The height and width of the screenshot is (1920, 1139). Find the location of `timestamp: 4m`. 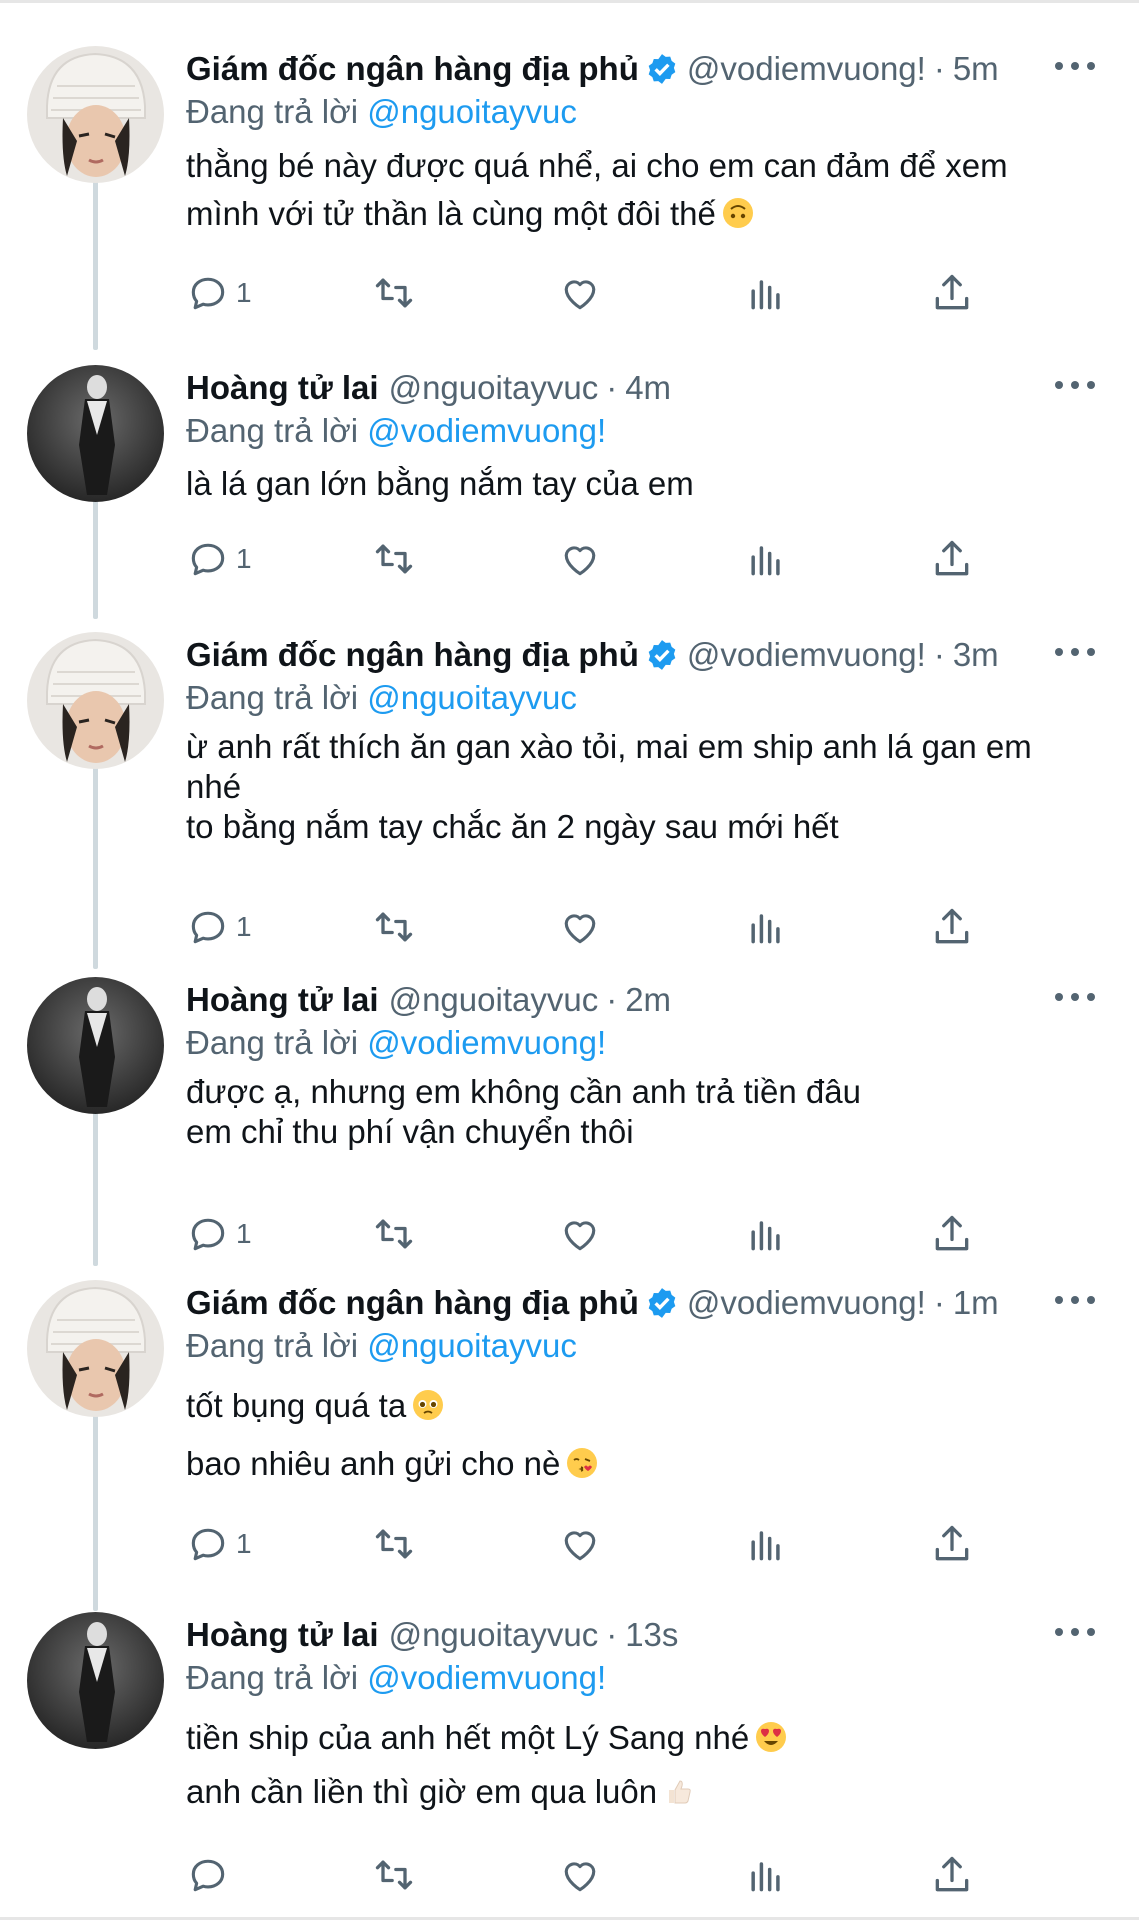

timestamp: 4m is located at coordinates (648, 388).